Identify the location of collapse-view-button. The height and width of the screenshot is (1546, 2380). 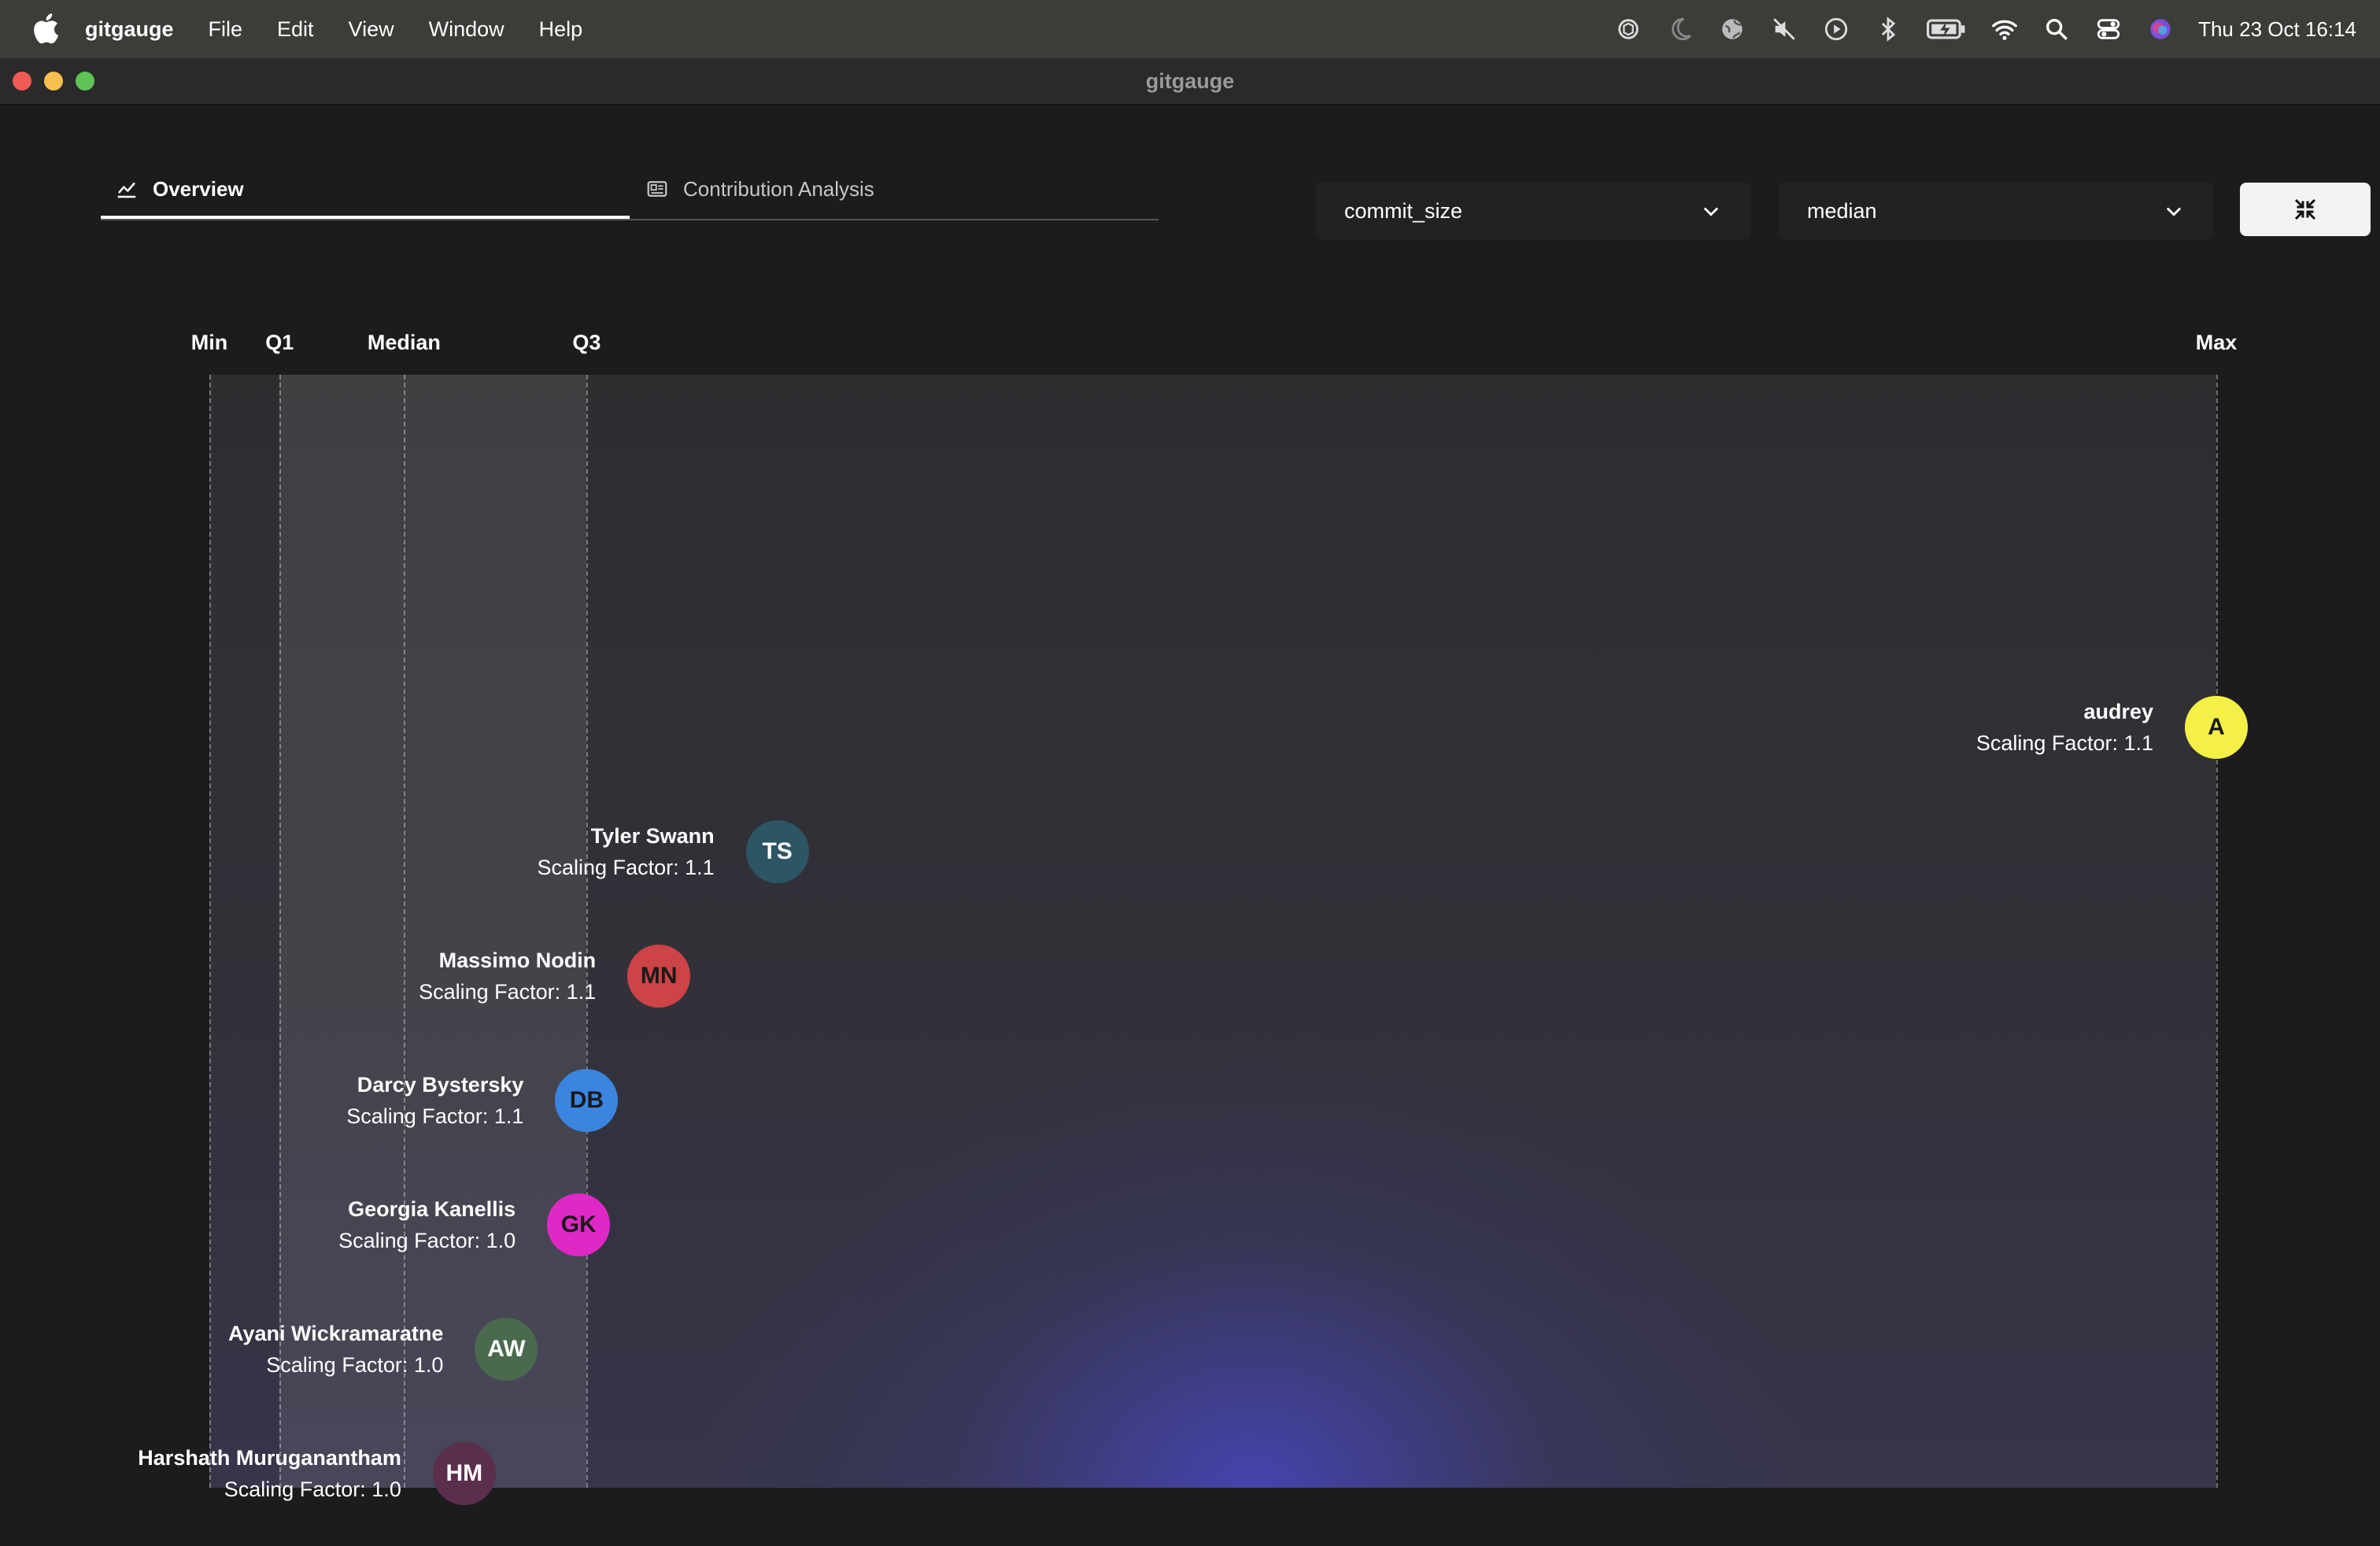
(2305, 209).